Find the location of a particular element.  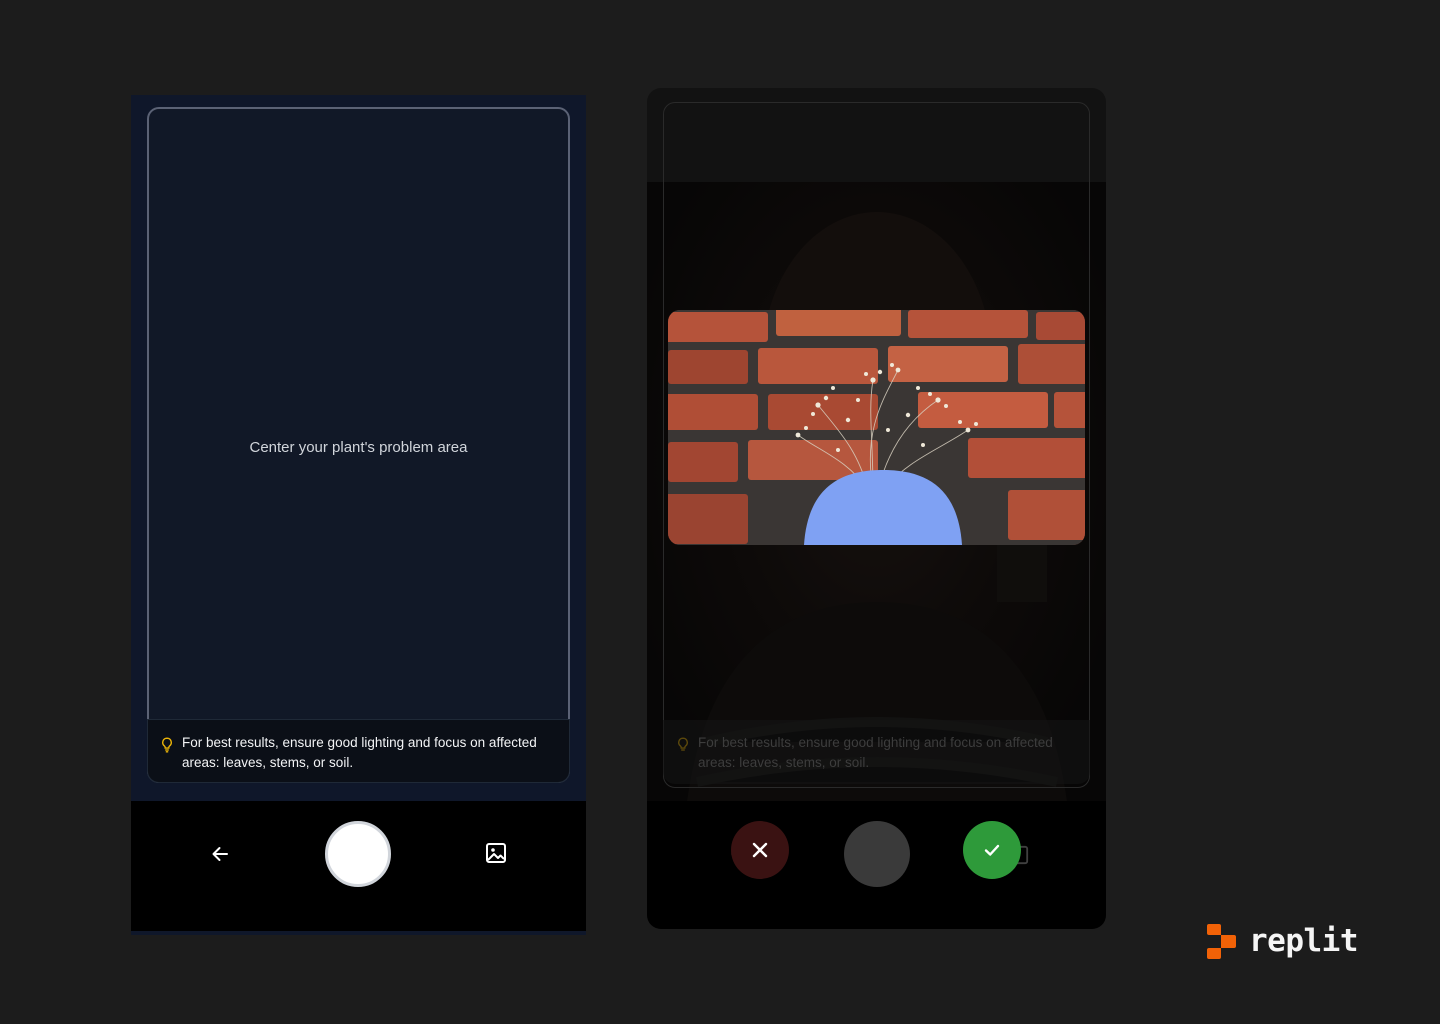

image-icon is located at coordinates (496, 853).